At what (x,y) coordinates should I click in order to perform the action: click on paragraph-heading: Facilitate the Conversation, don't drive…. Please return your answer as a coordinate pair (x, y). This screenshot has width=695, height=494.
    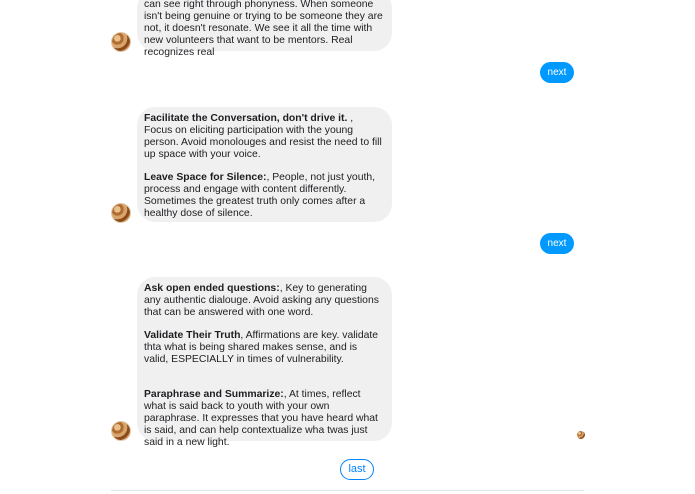
    Looking at the image, I should click on (246, 118).